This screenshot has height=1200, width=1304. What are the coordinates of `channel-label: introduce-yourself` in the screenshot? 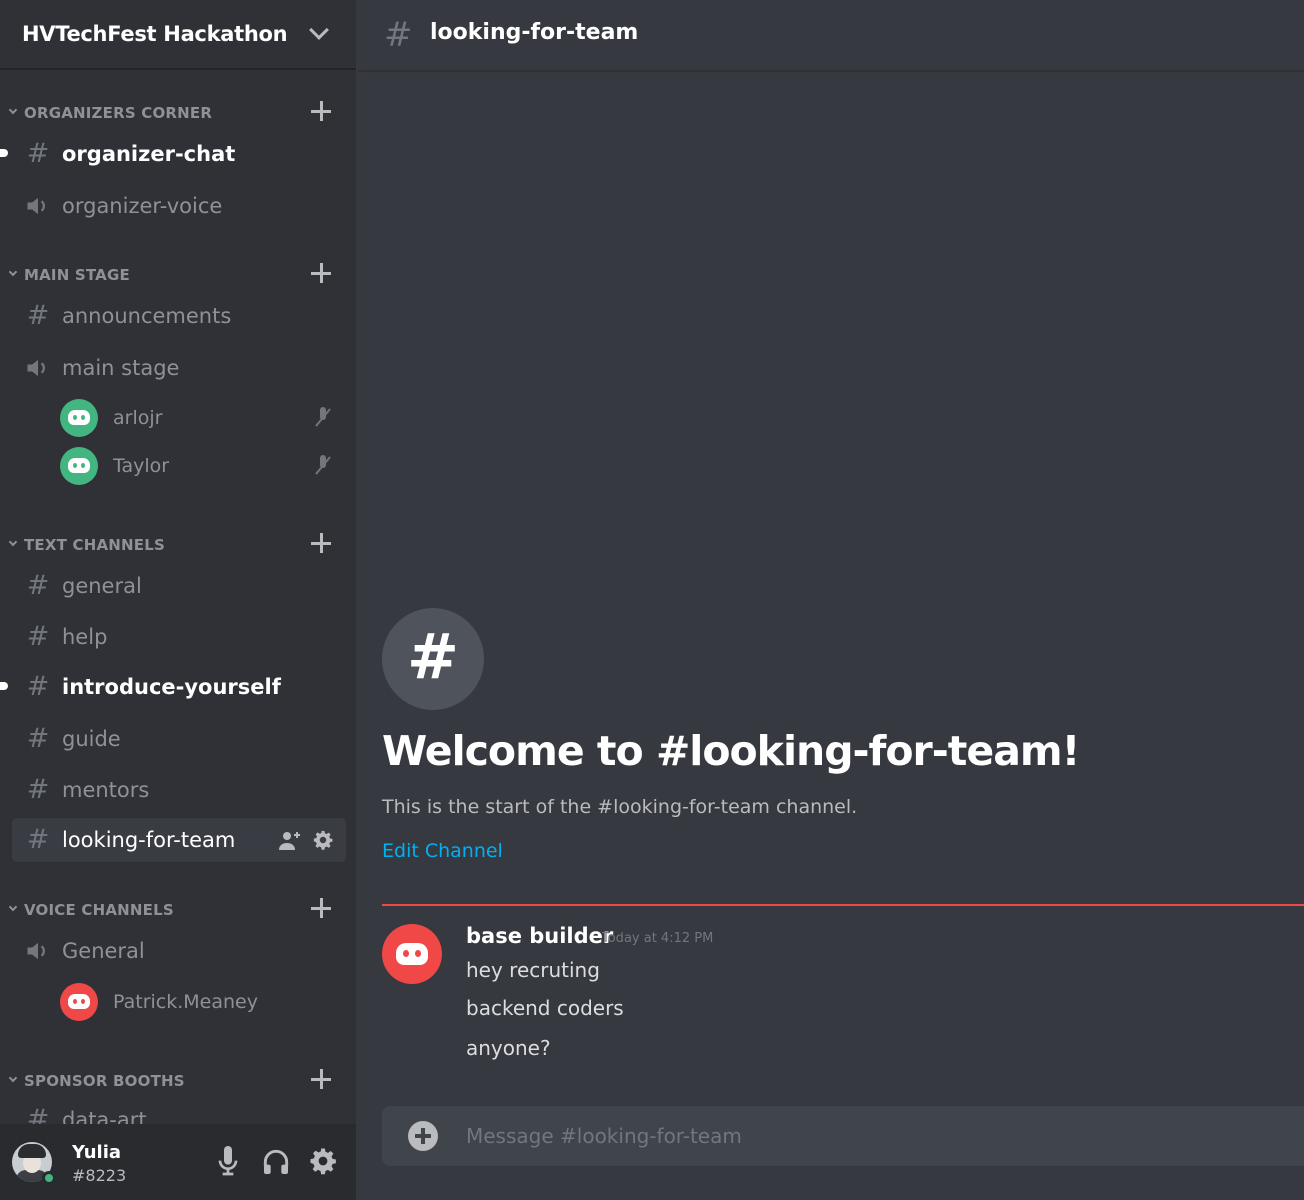 It's located at (171, 687).